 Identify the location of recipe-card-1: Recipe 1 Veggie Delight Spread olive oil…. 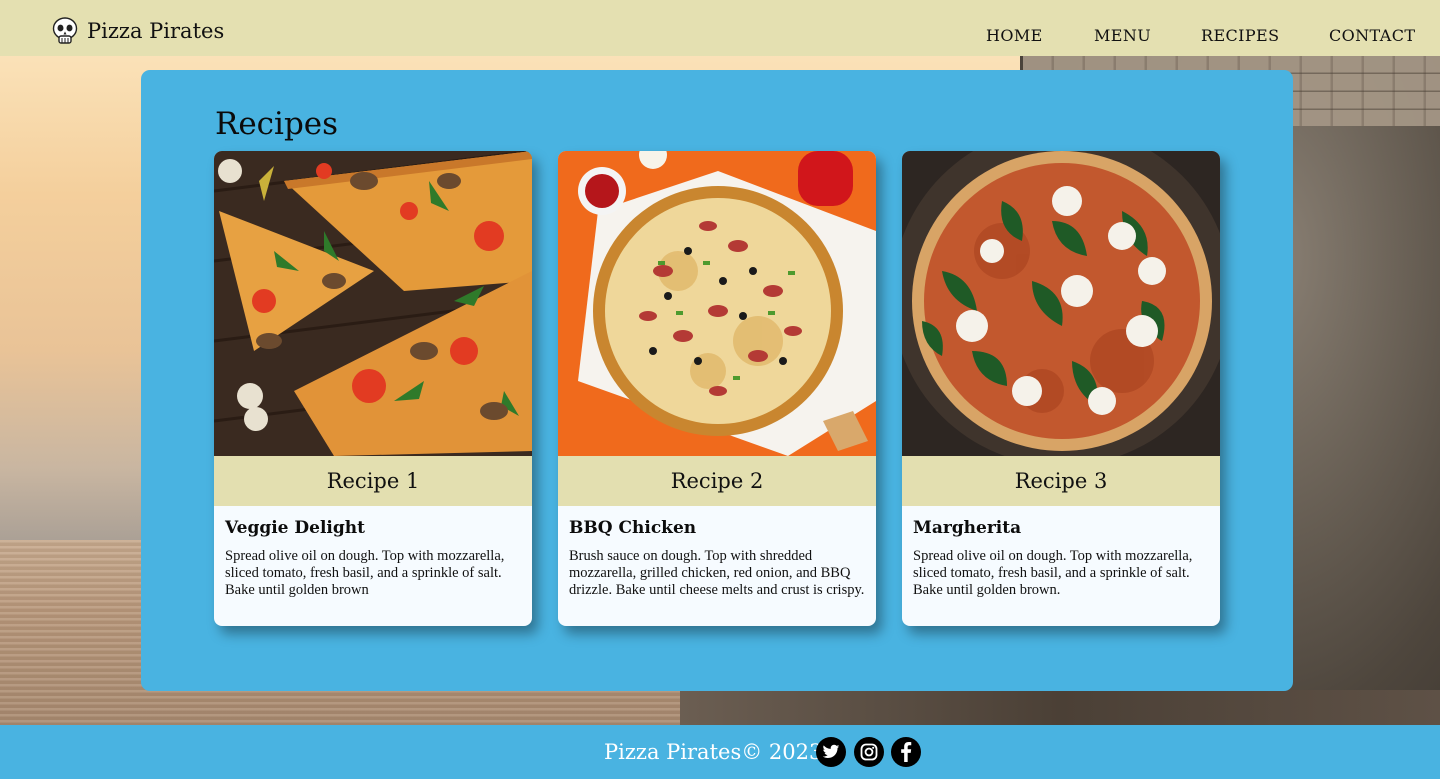
(373, 388).